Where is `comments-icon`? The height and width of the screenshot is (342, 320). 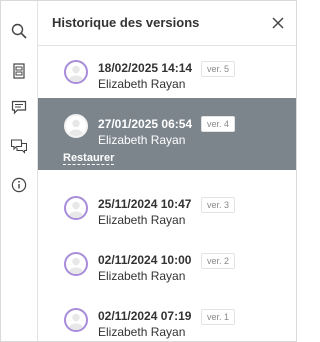 comments-icon is located at coordinates (19, 146).